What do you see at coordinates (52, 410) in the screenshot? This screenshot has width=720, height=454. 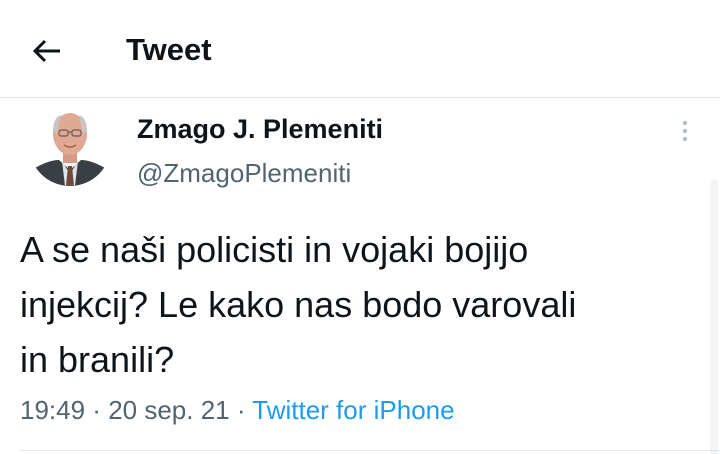 I see `tweet-time: 19:49` at bounding box center [52, 410].